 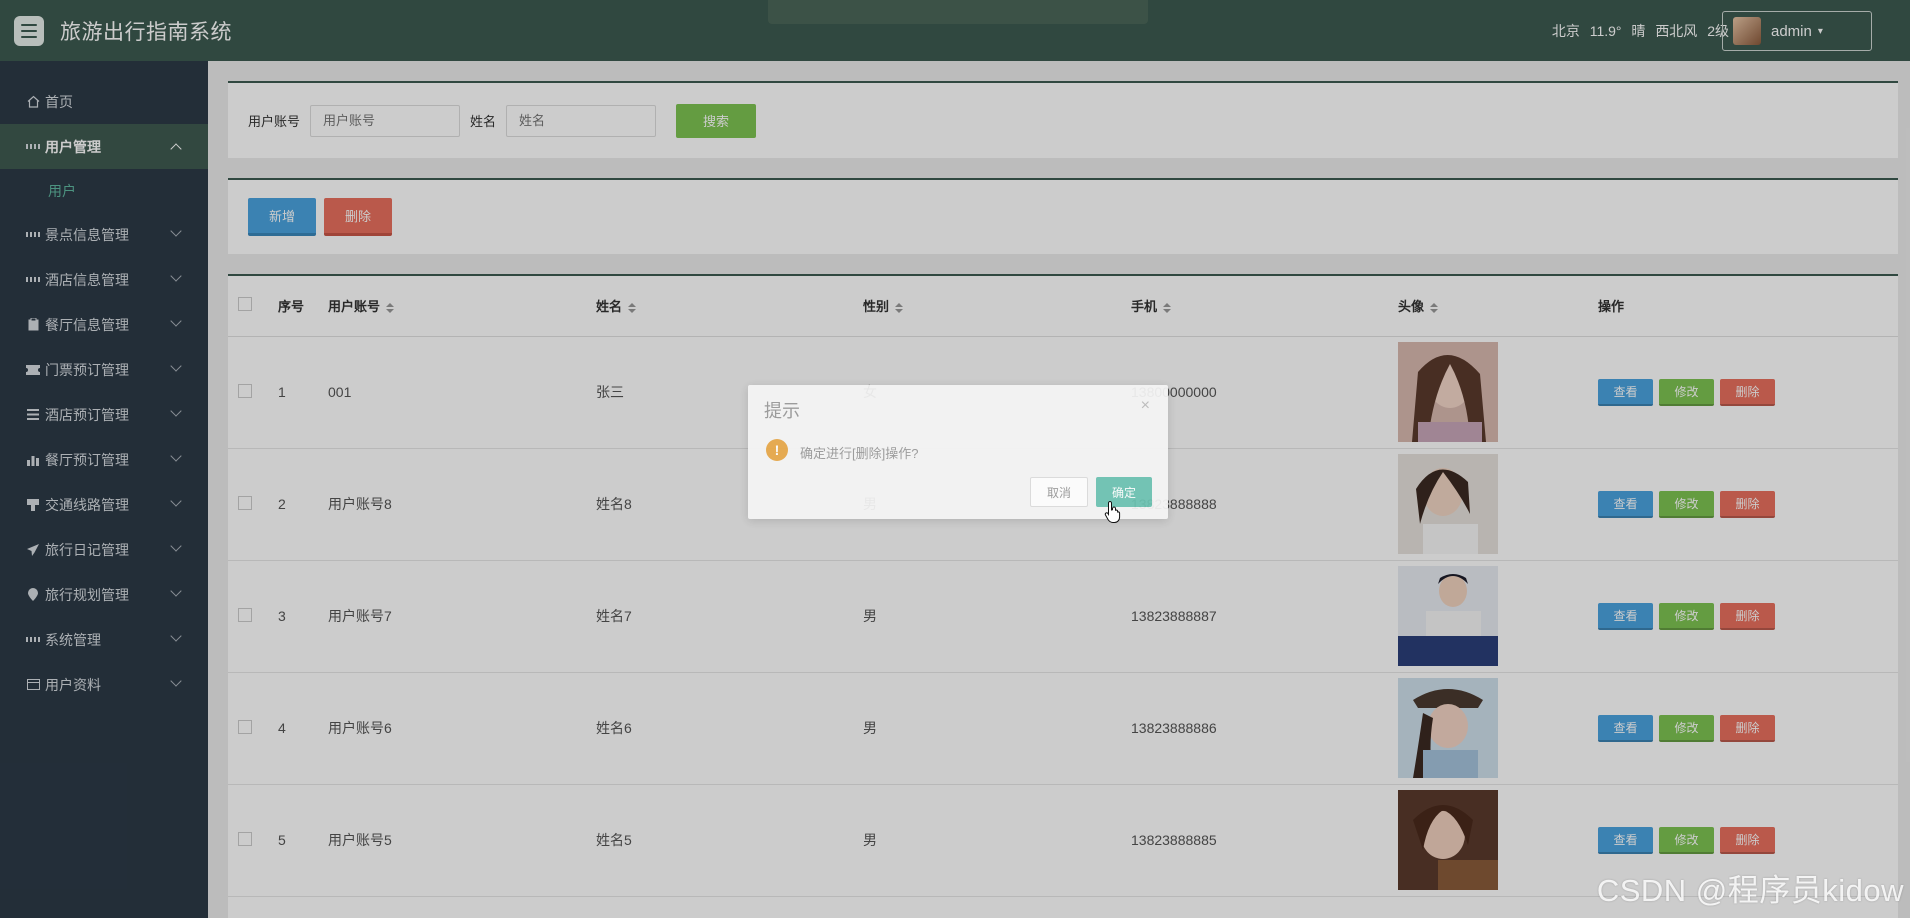 I want to click on dialog-title: 提示, so click(x=782, y=411).